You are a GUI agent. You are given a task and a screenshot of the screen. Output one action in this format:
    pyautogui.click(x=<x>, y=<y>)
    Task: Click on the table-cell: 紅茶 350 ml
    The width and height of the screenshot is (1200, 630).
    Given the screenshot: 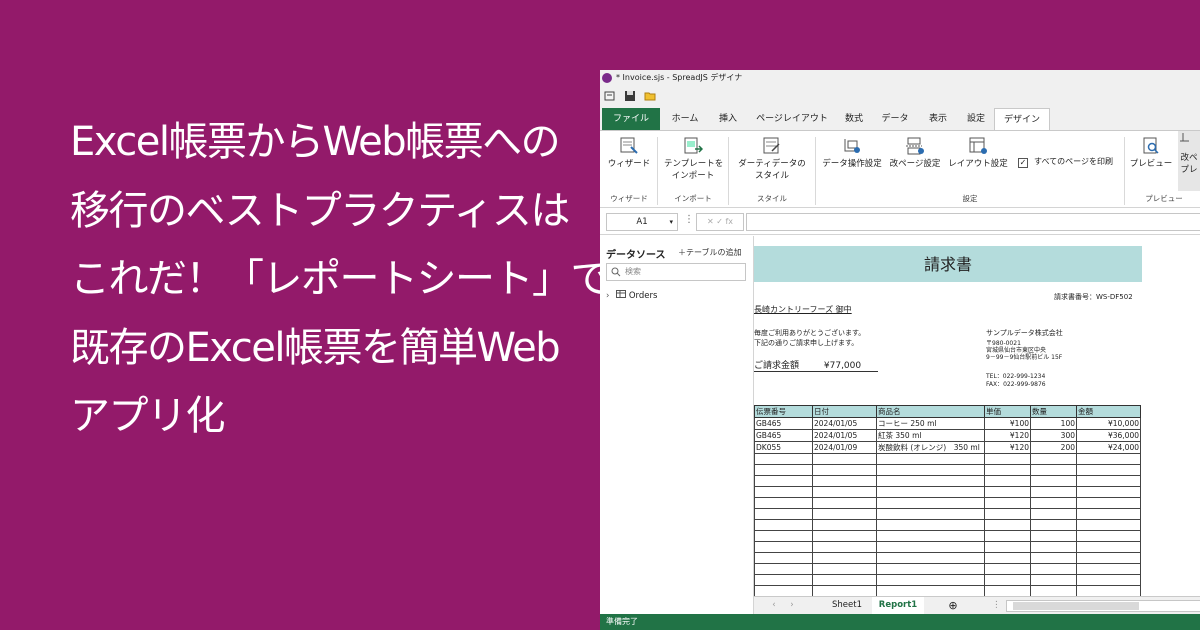 What is the action you would take?
    pyautogui.click(x=930, y=435)
    